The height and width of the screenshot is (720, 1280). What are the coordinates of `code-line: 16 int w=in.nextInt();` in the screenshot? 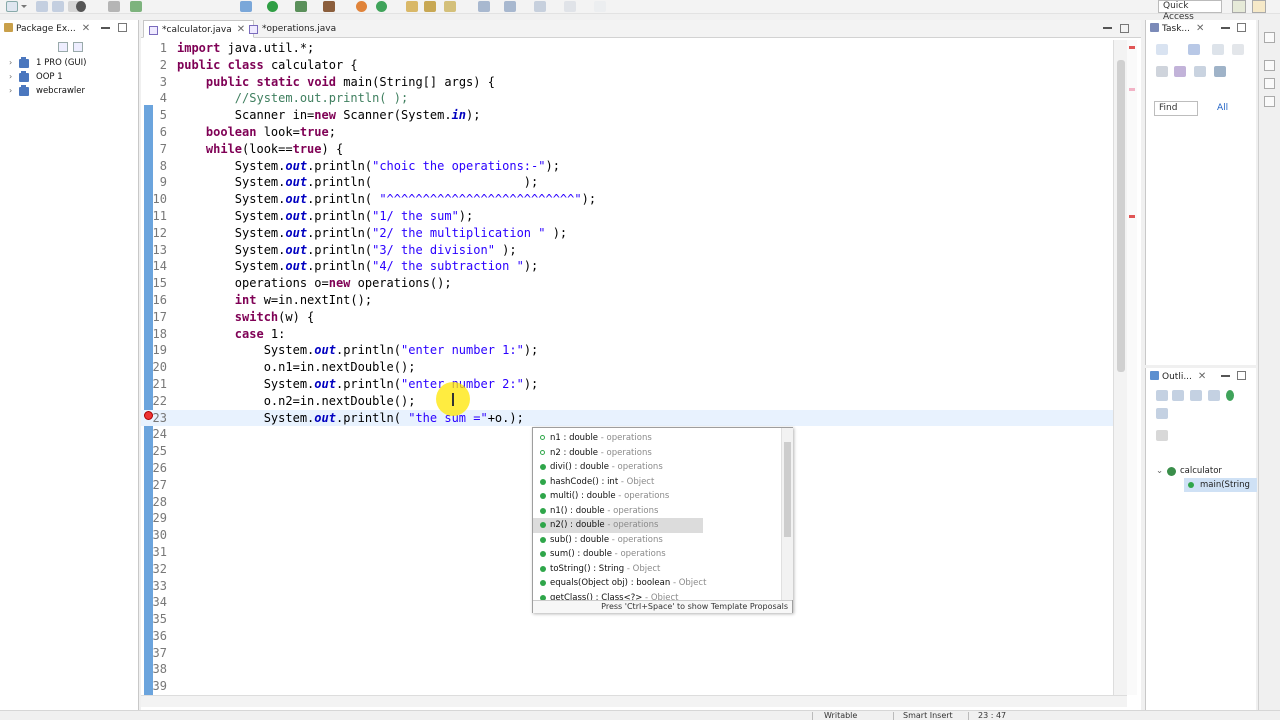 It's located at (631, 300).